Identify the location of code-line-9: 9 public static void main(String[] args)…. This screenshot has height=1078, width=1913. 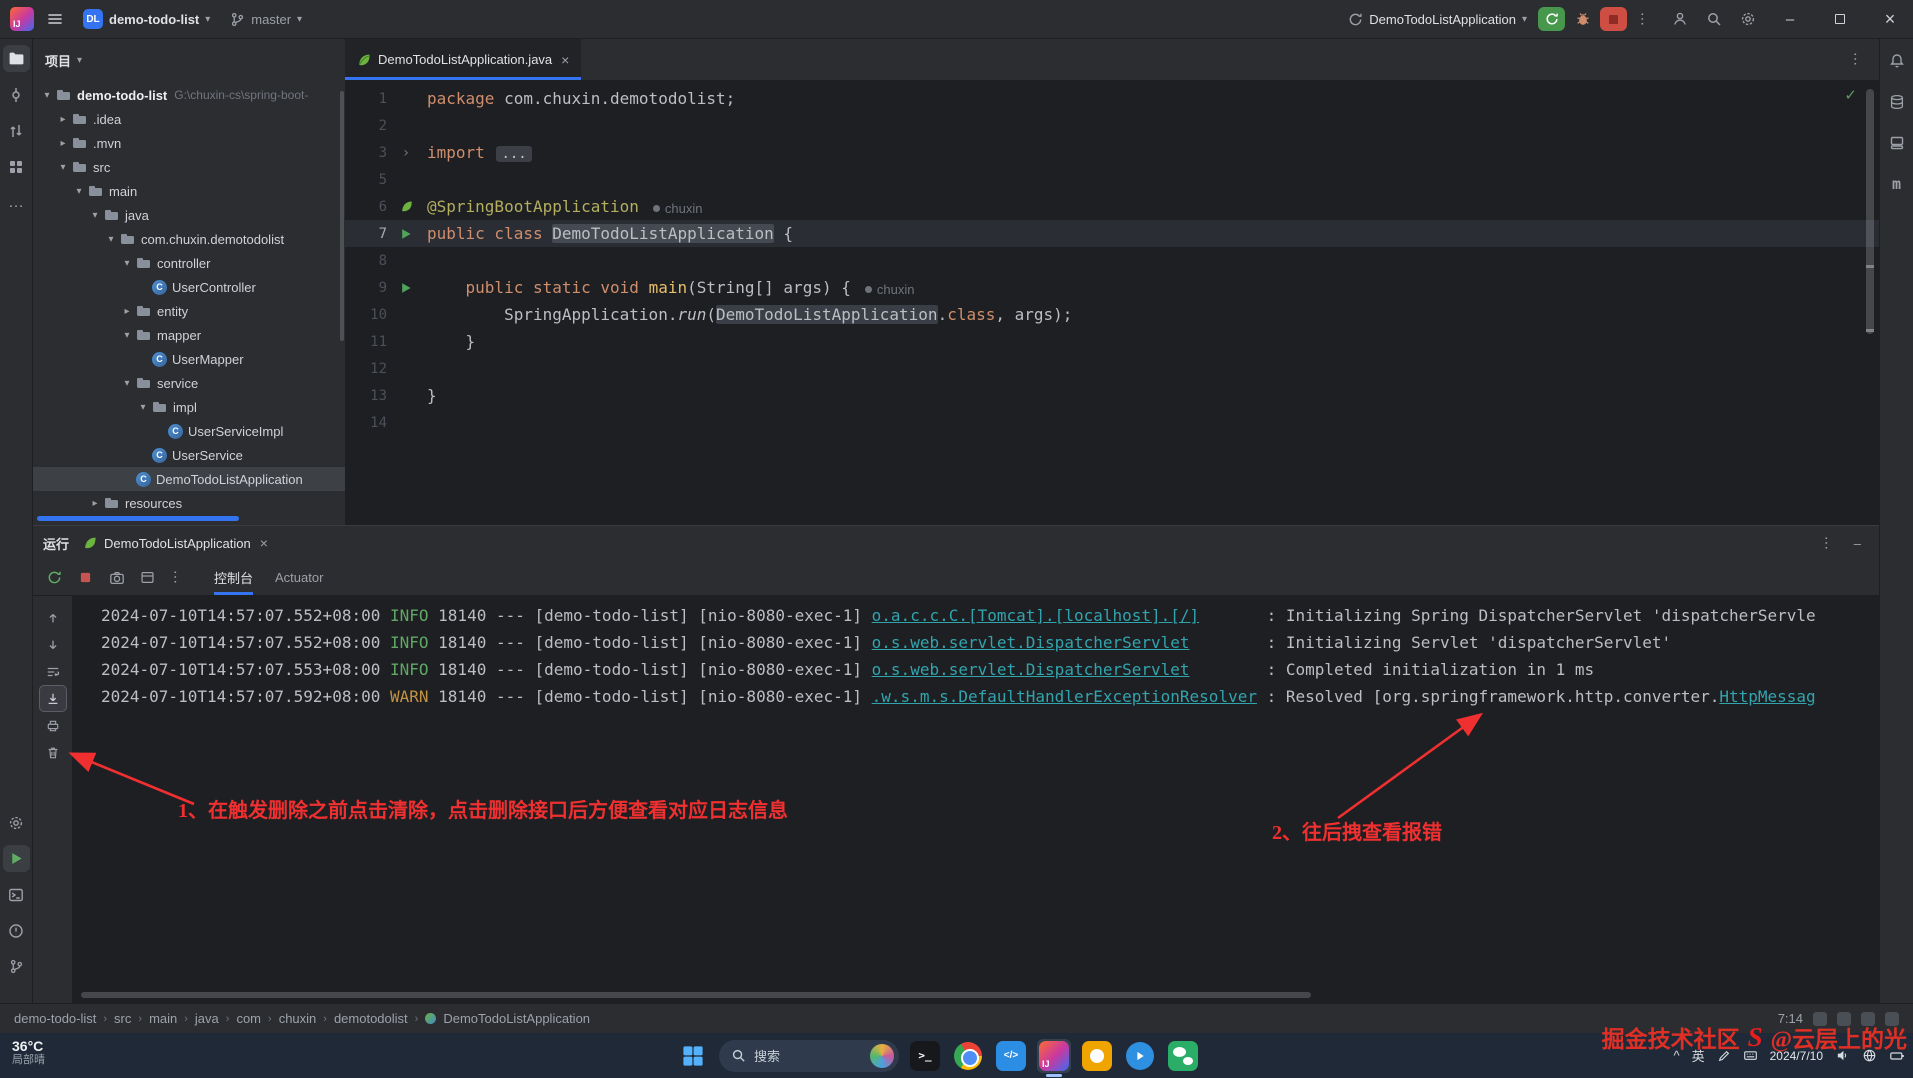
(1112, 287).